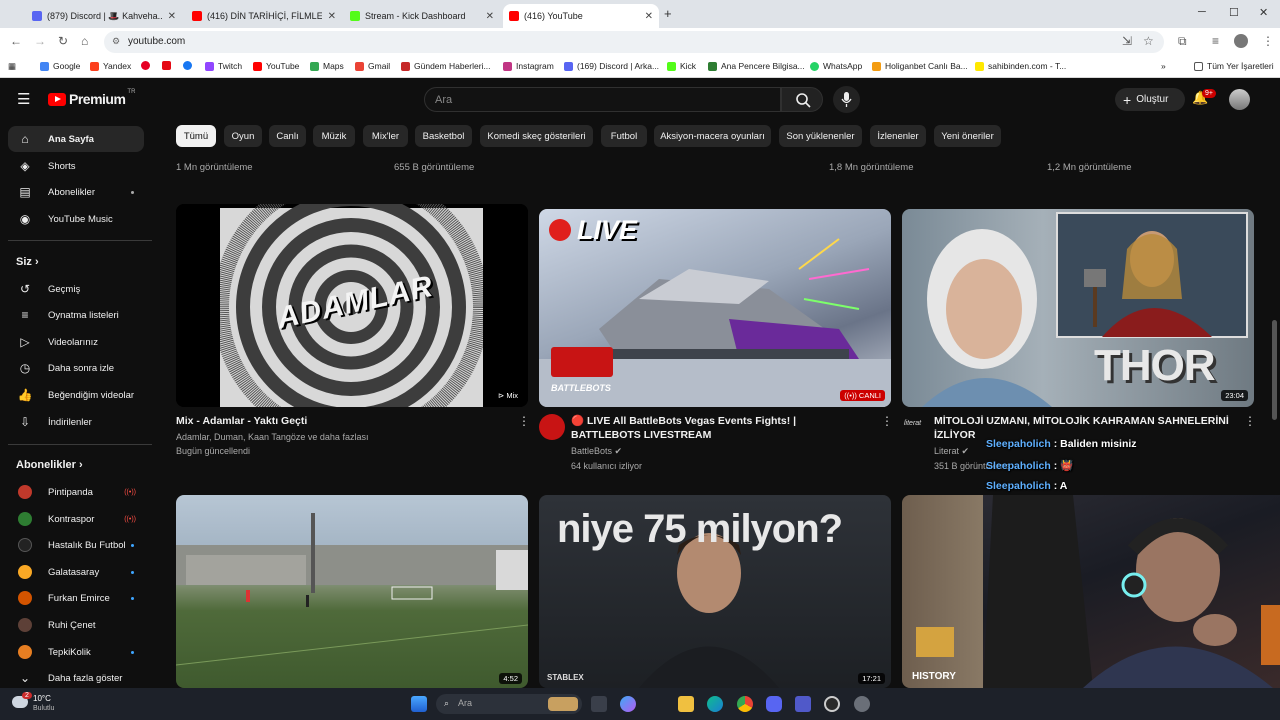 Image resolution: width=1280 pixels, height=720 pixels. Describe the element at coordinates (243, 136) in the screenshot. I see `chip-game: Oyun` at that location.